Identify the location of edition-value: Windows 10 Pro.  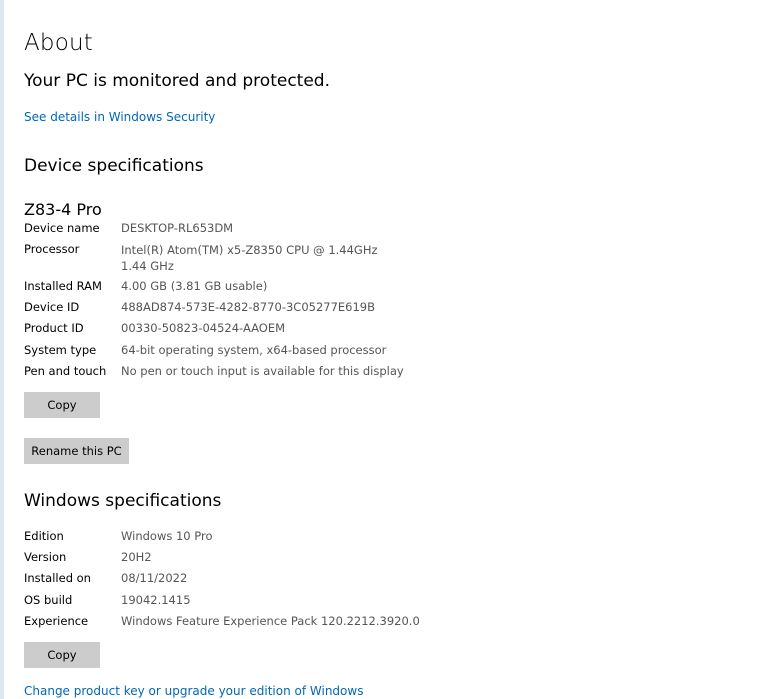
(167, 536).